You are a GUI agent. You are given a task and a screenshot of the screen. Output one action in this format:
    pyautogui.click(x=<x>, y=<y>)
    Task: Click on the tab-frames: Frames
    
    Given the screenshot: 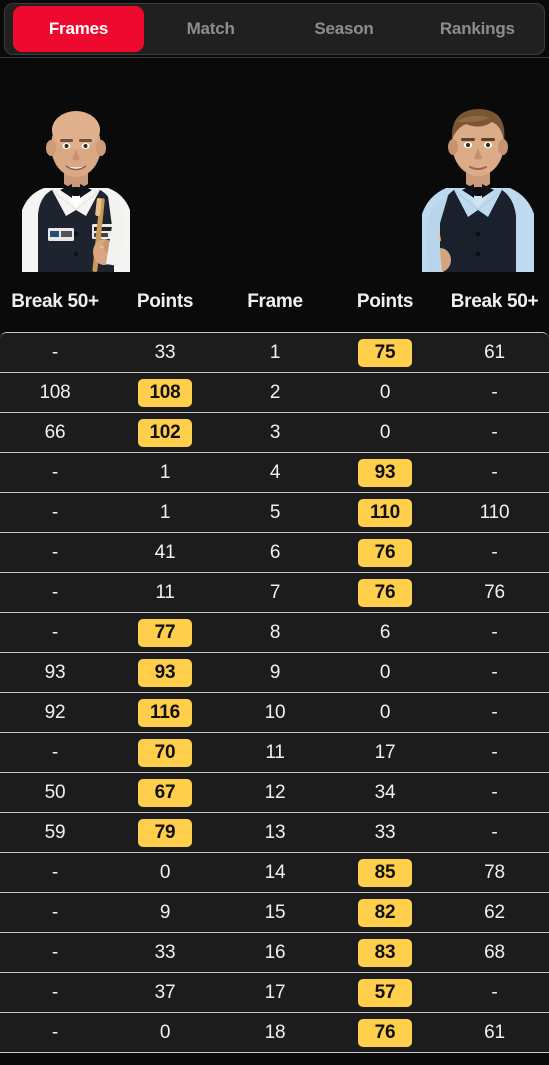 What is the action you would take?
    pyautogui.click(x=78, y=29)
    